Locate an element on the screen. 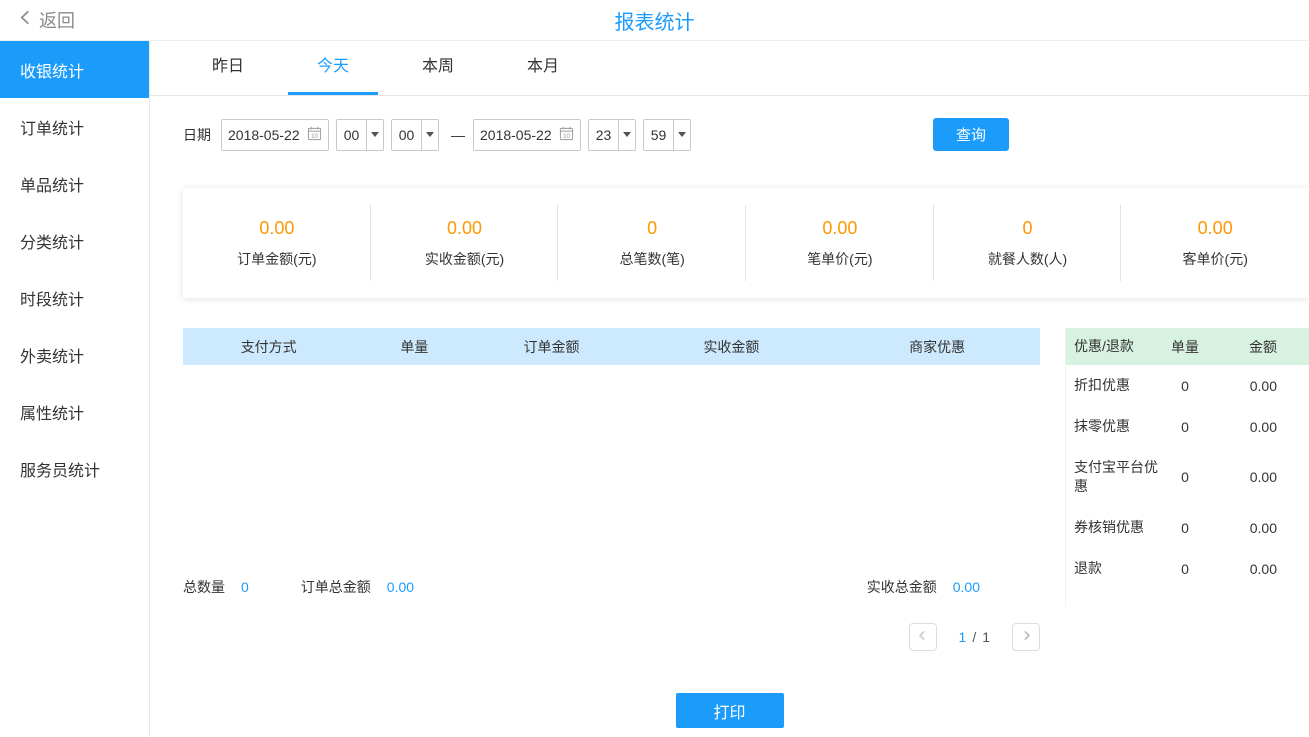 This screenshot has width=1309, height=737. sidebar-item-single-item-stats: 单品统计 is located at coordinates (74, 183).